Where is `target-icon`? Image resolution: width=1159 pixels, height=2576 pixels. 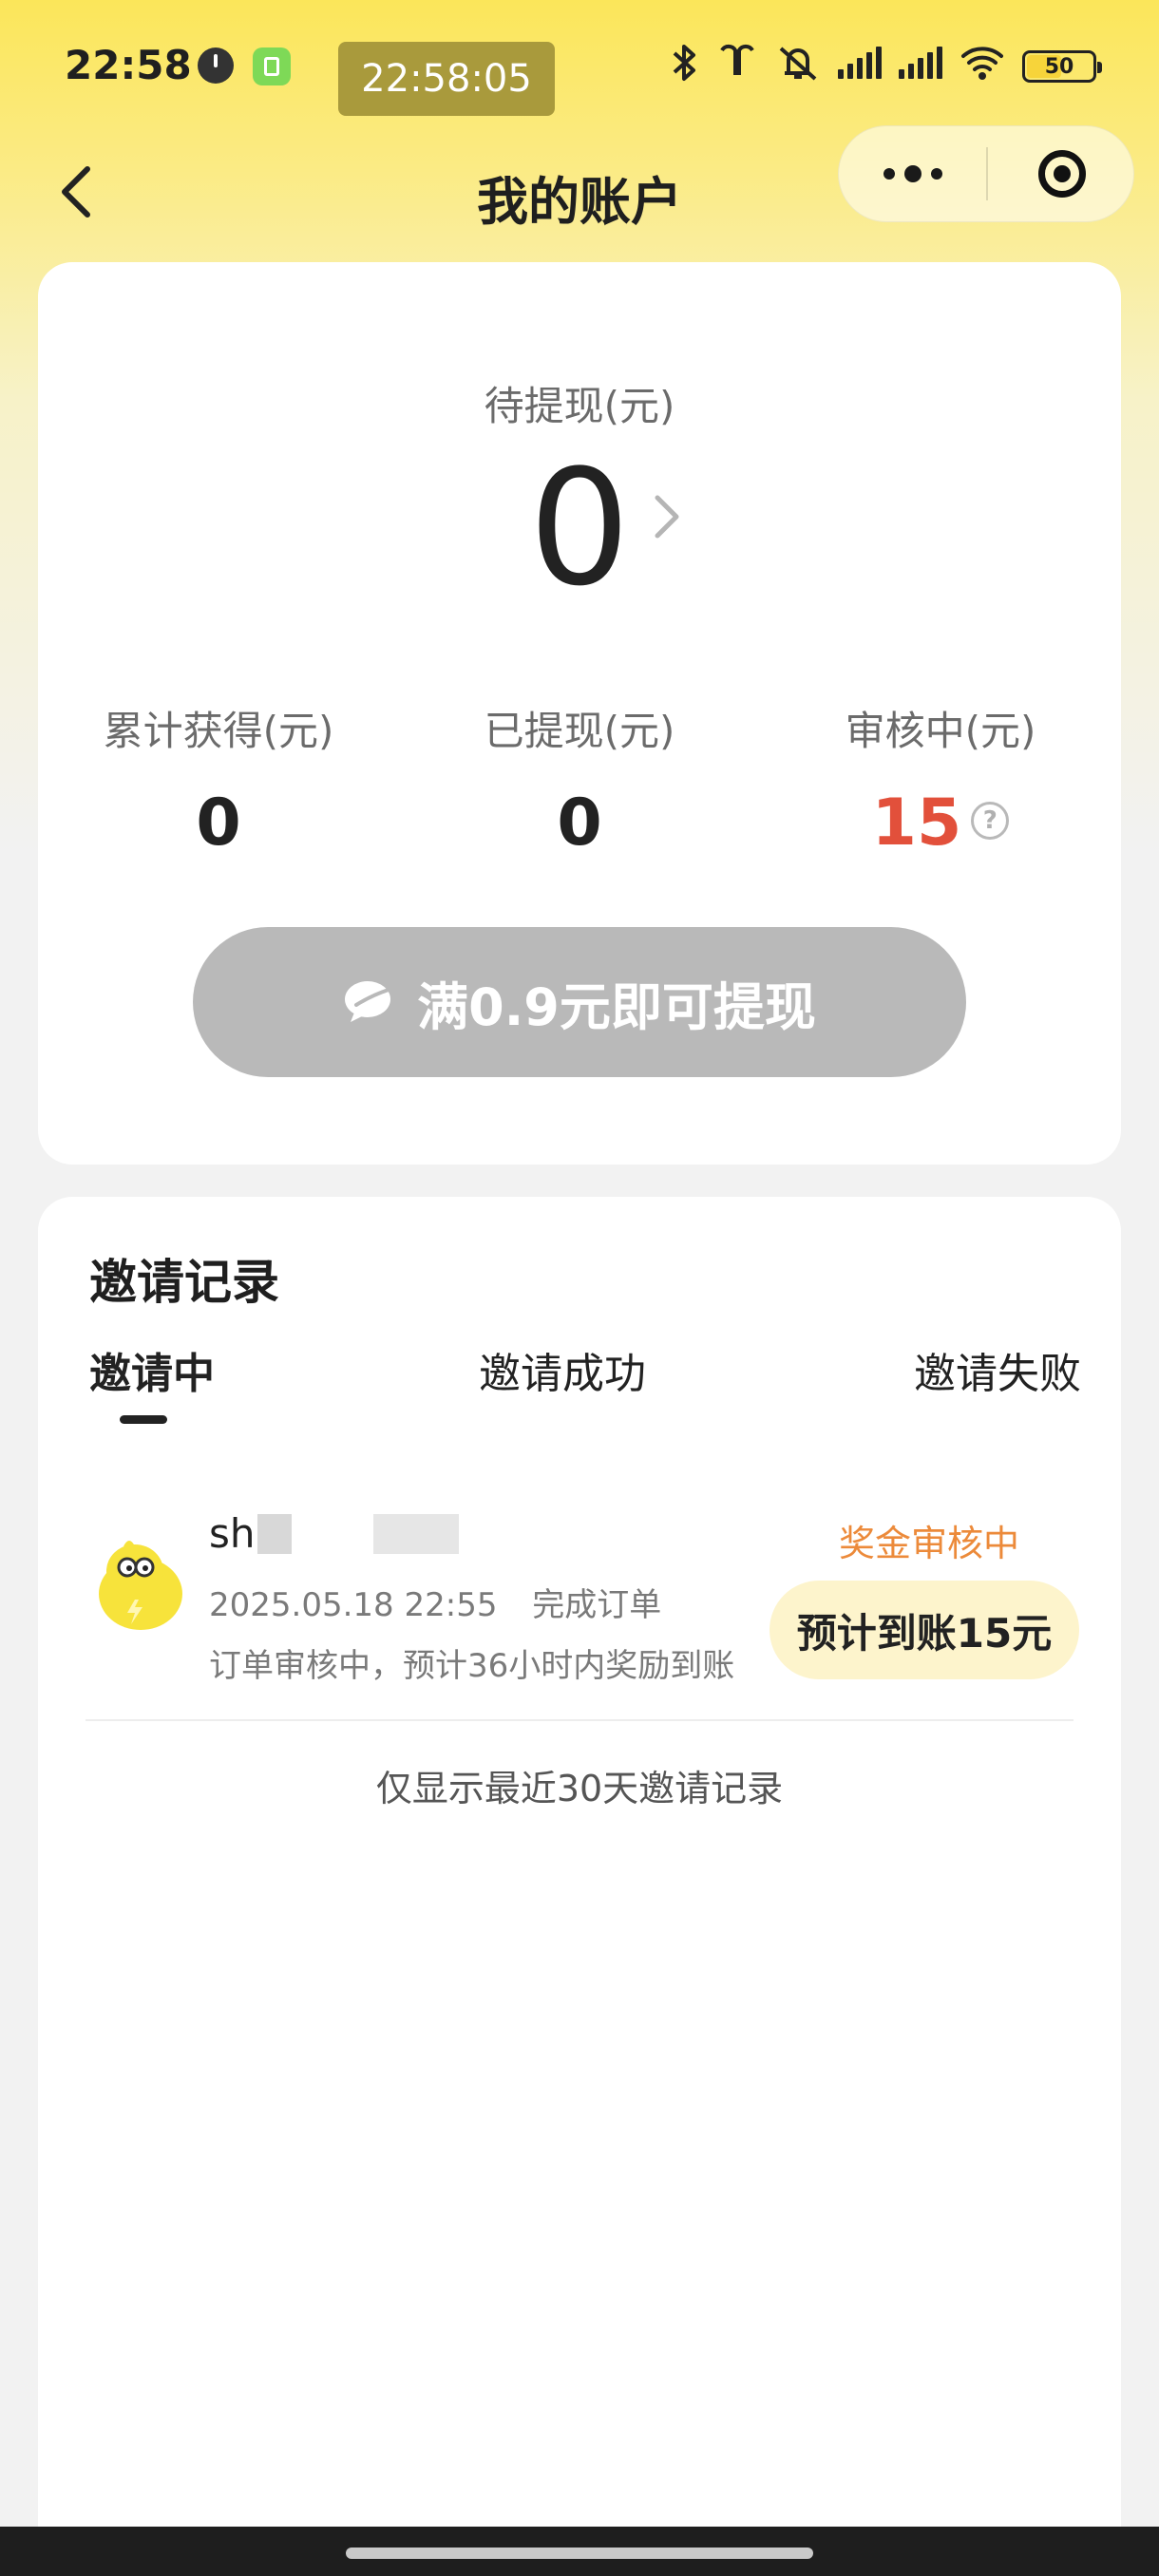
target-icon is located at coordinates (1061, 174).